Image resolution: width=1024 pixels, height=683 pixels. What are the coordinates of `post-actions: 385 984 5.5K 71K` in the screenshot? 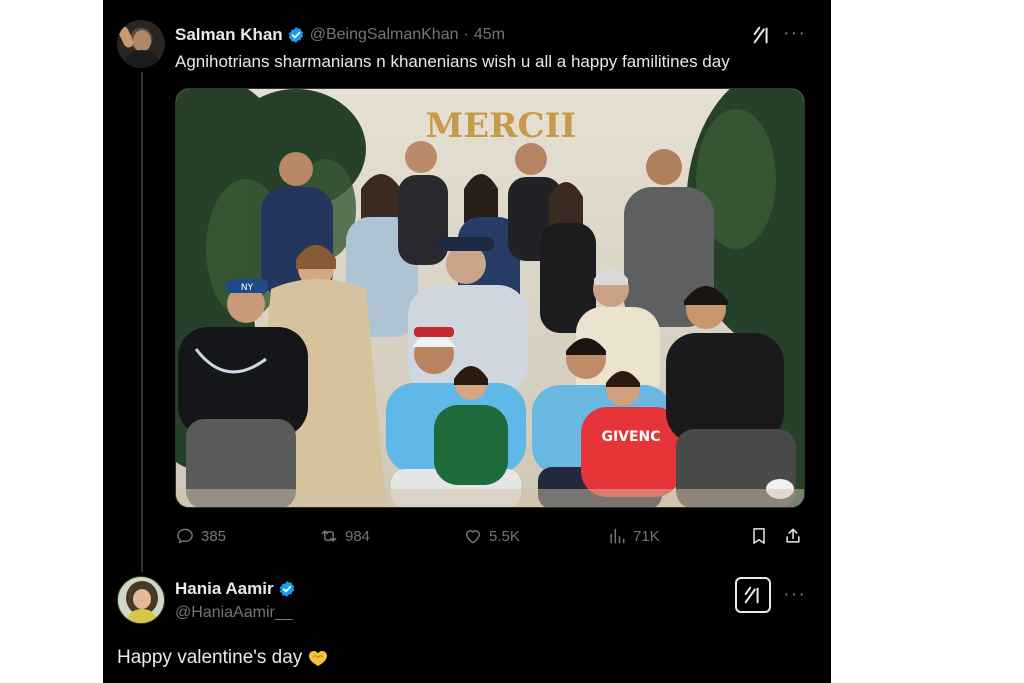 It's located at (490, 536).